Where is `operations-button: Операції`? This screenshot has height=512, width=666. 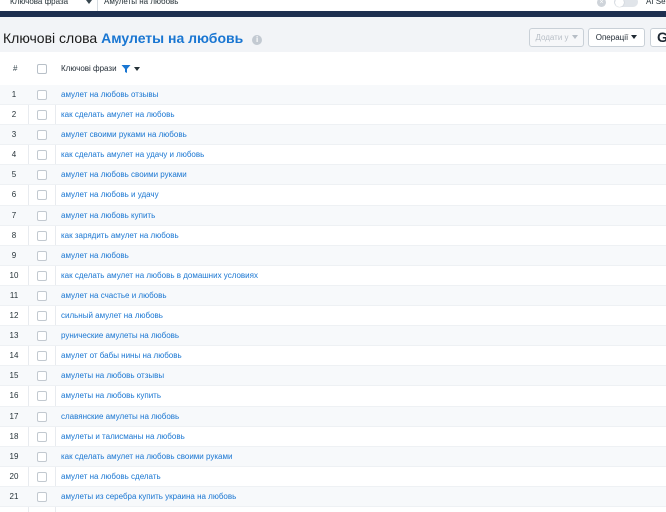
operations-button: Операції is located at coordinates (616, 37).